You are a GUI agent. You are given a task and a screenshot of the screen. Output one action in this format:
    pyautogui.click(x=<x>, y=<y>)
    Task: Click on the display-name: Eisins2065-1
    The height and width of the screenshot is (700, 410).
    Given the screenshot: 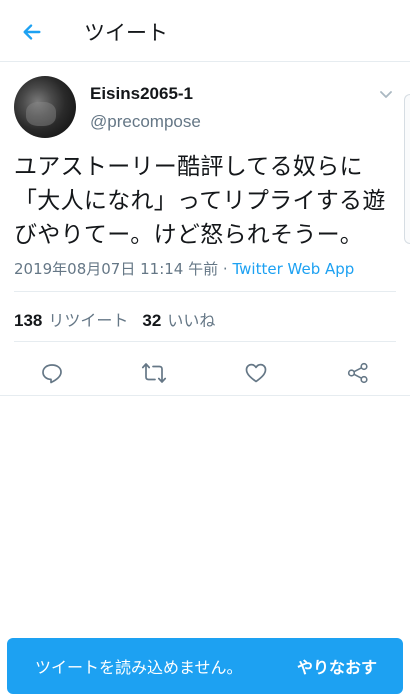 What is the action you would take?
    pyautogui.click(x=141, y=94)
    